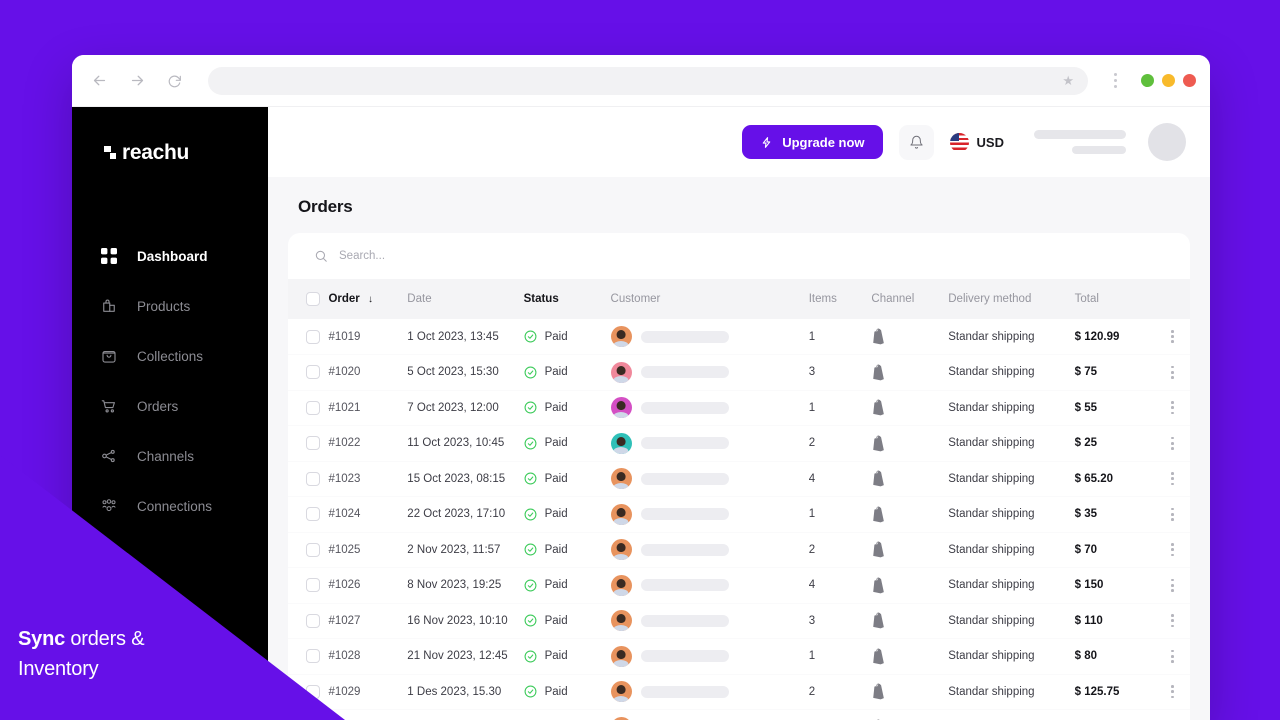 The height and width of the screenshot is (720, 1280). What do you see at coordinates (166, 456) in the screenshot?
I see `sidebar-item-label: Channels` at bounding box center [166, 456].